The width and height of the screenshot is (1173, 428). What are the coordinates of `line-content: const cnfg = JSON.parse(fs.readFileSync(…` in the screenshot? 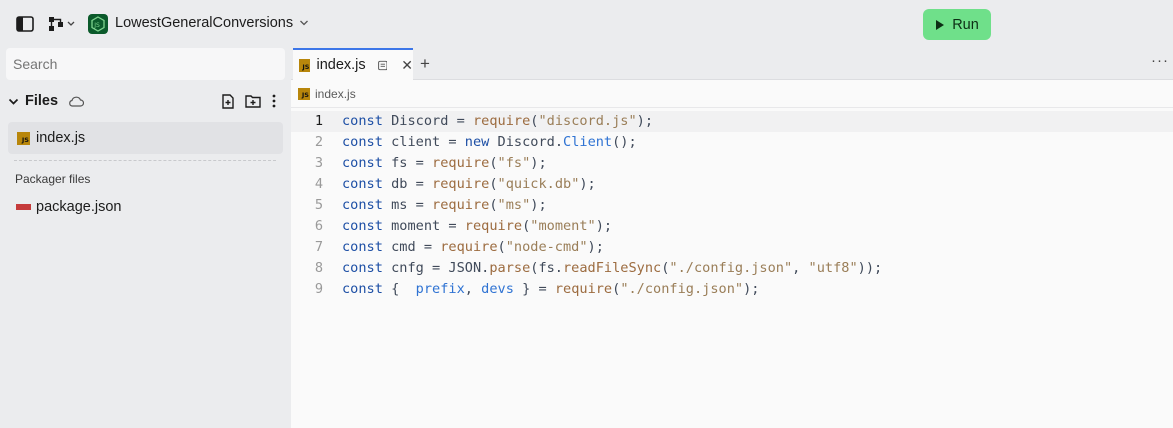 It's located at (612, 268).